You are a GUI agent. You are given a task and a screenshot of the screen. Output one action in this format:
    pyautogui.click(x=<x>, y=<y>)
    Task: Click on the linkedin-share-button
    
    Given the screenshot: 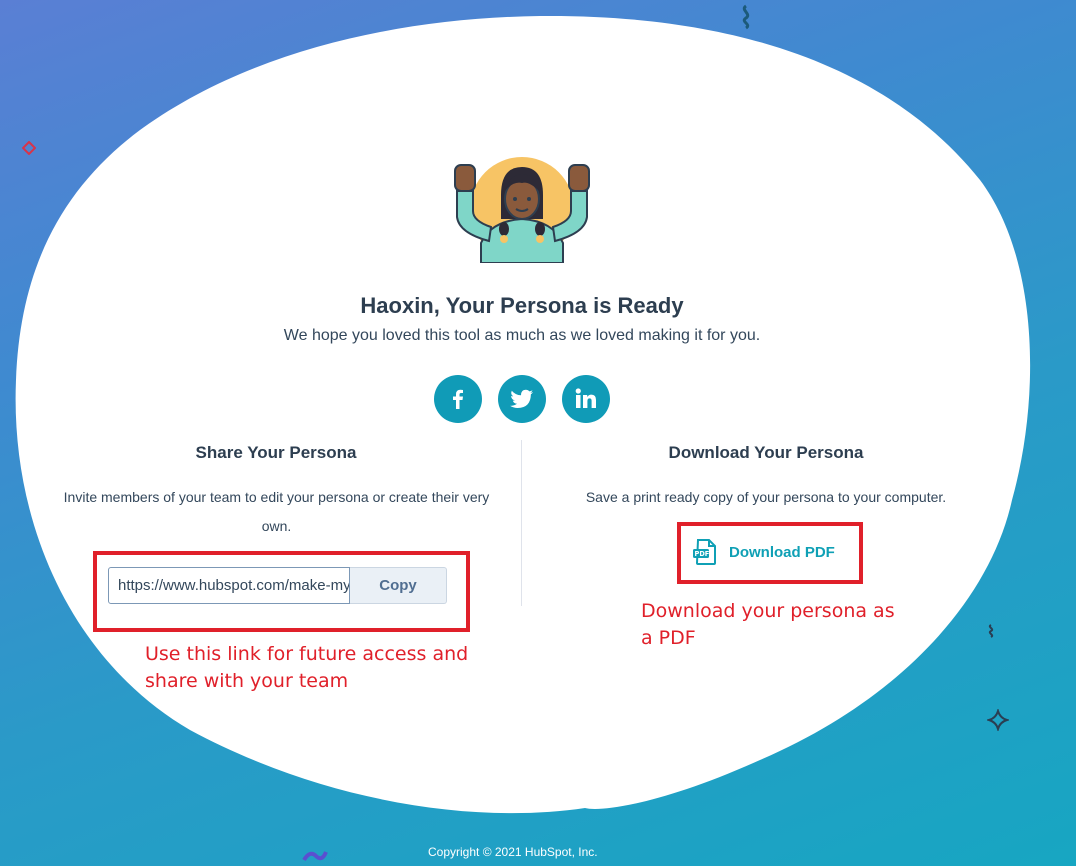 What is the action you would take?
    pyautogui.click(x=586, y=399)
    